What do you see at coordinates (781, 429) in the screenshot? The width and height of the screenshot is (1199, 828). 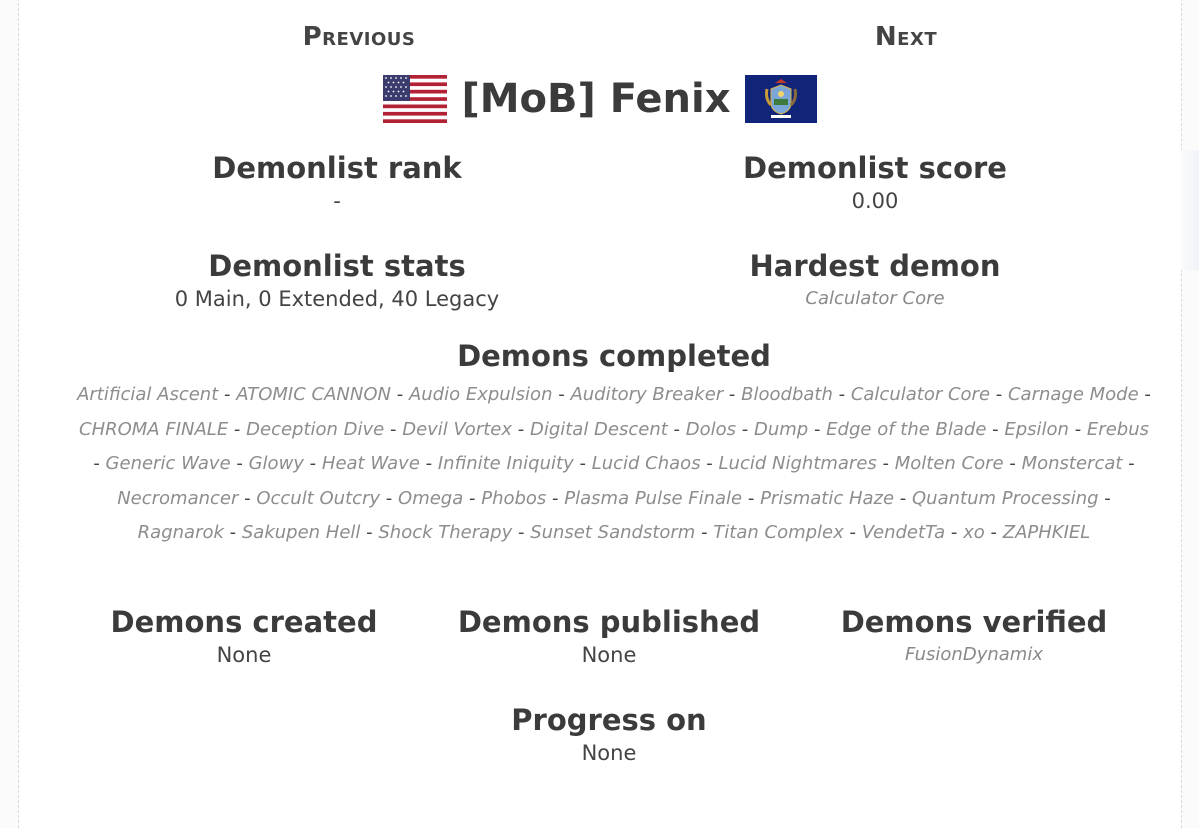 I see `demon-link: Dump` at bounding box center [781, 429].